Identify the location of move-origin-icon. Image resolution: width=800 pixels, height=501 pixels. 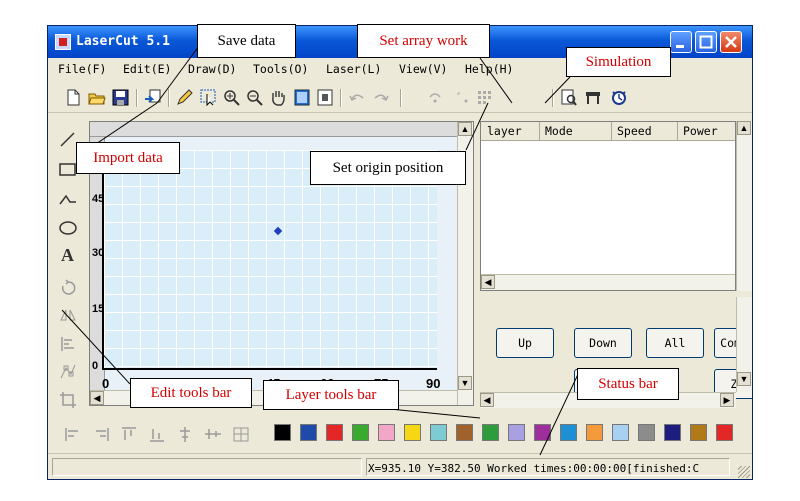
(463, 97).